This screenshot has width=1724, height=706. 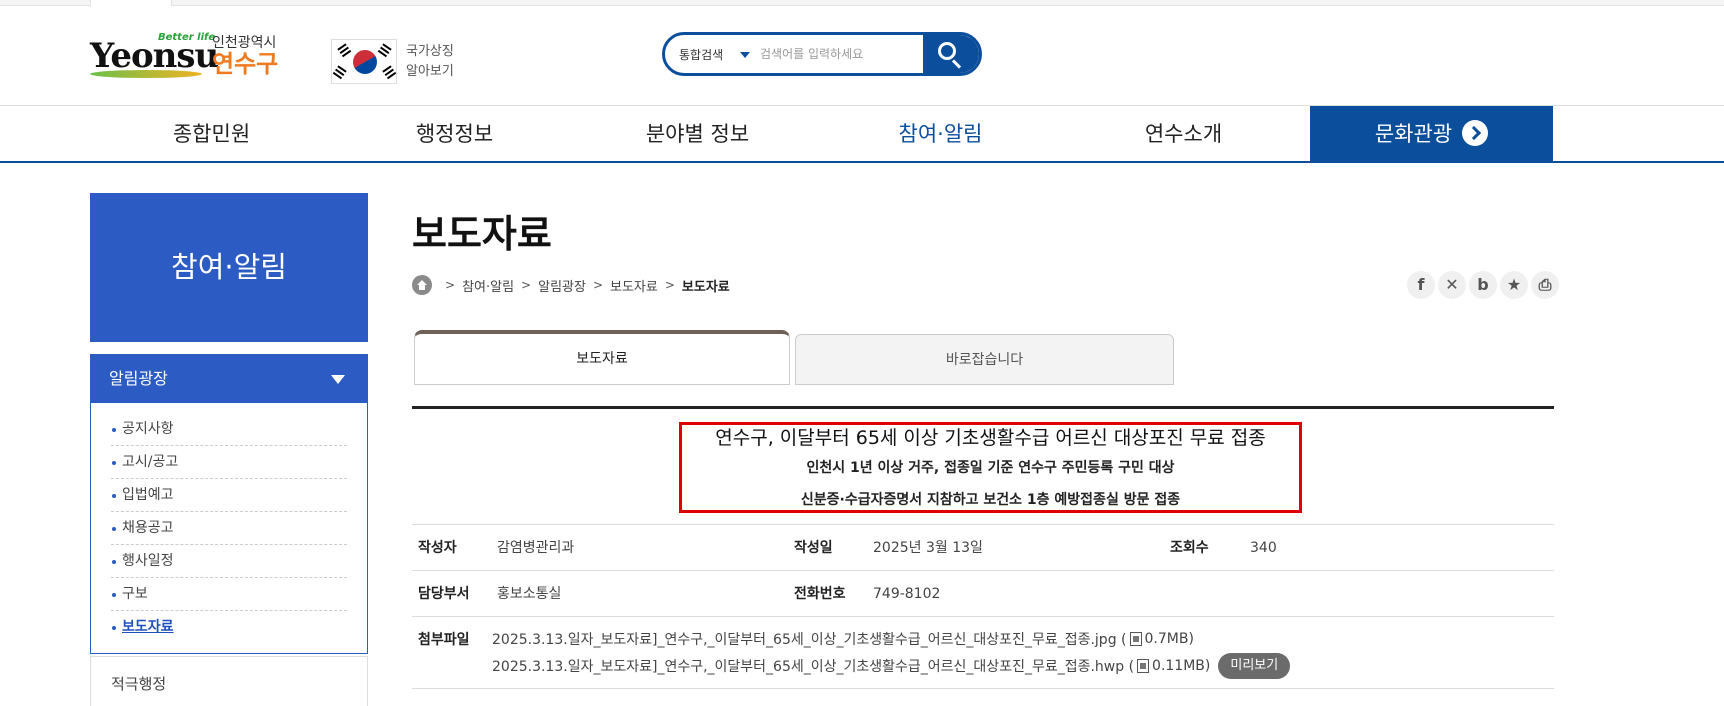 I want to click on breadcrumb: > 참여·알림 > 알림광장 > 보도자료 > 보도자료, so click(x=571, y=285).